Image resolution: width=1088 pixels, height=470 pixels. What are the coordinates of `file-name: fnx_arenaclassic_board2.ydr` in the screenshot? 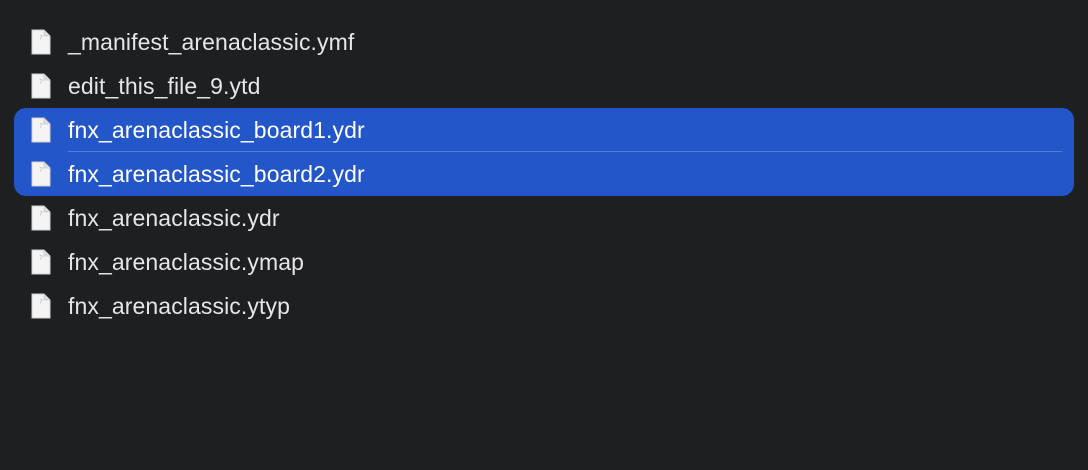 It's located at (216, 173).